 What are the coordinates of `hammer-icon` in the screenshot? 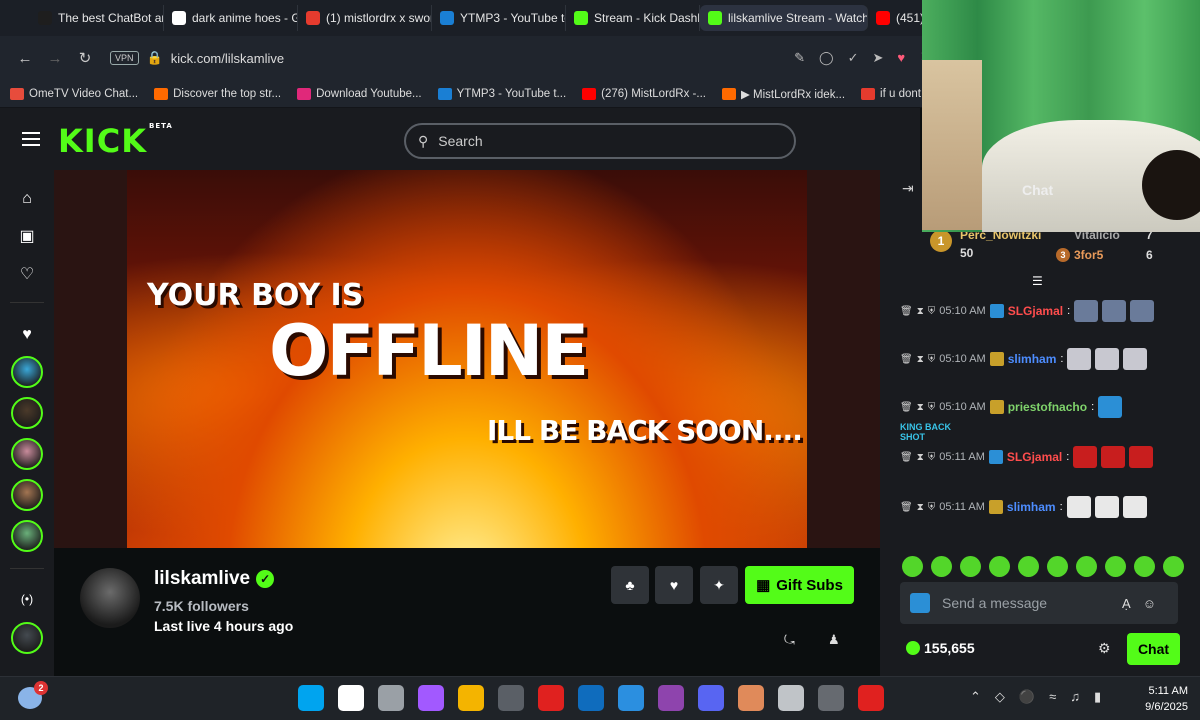 It's located at (920, 603).